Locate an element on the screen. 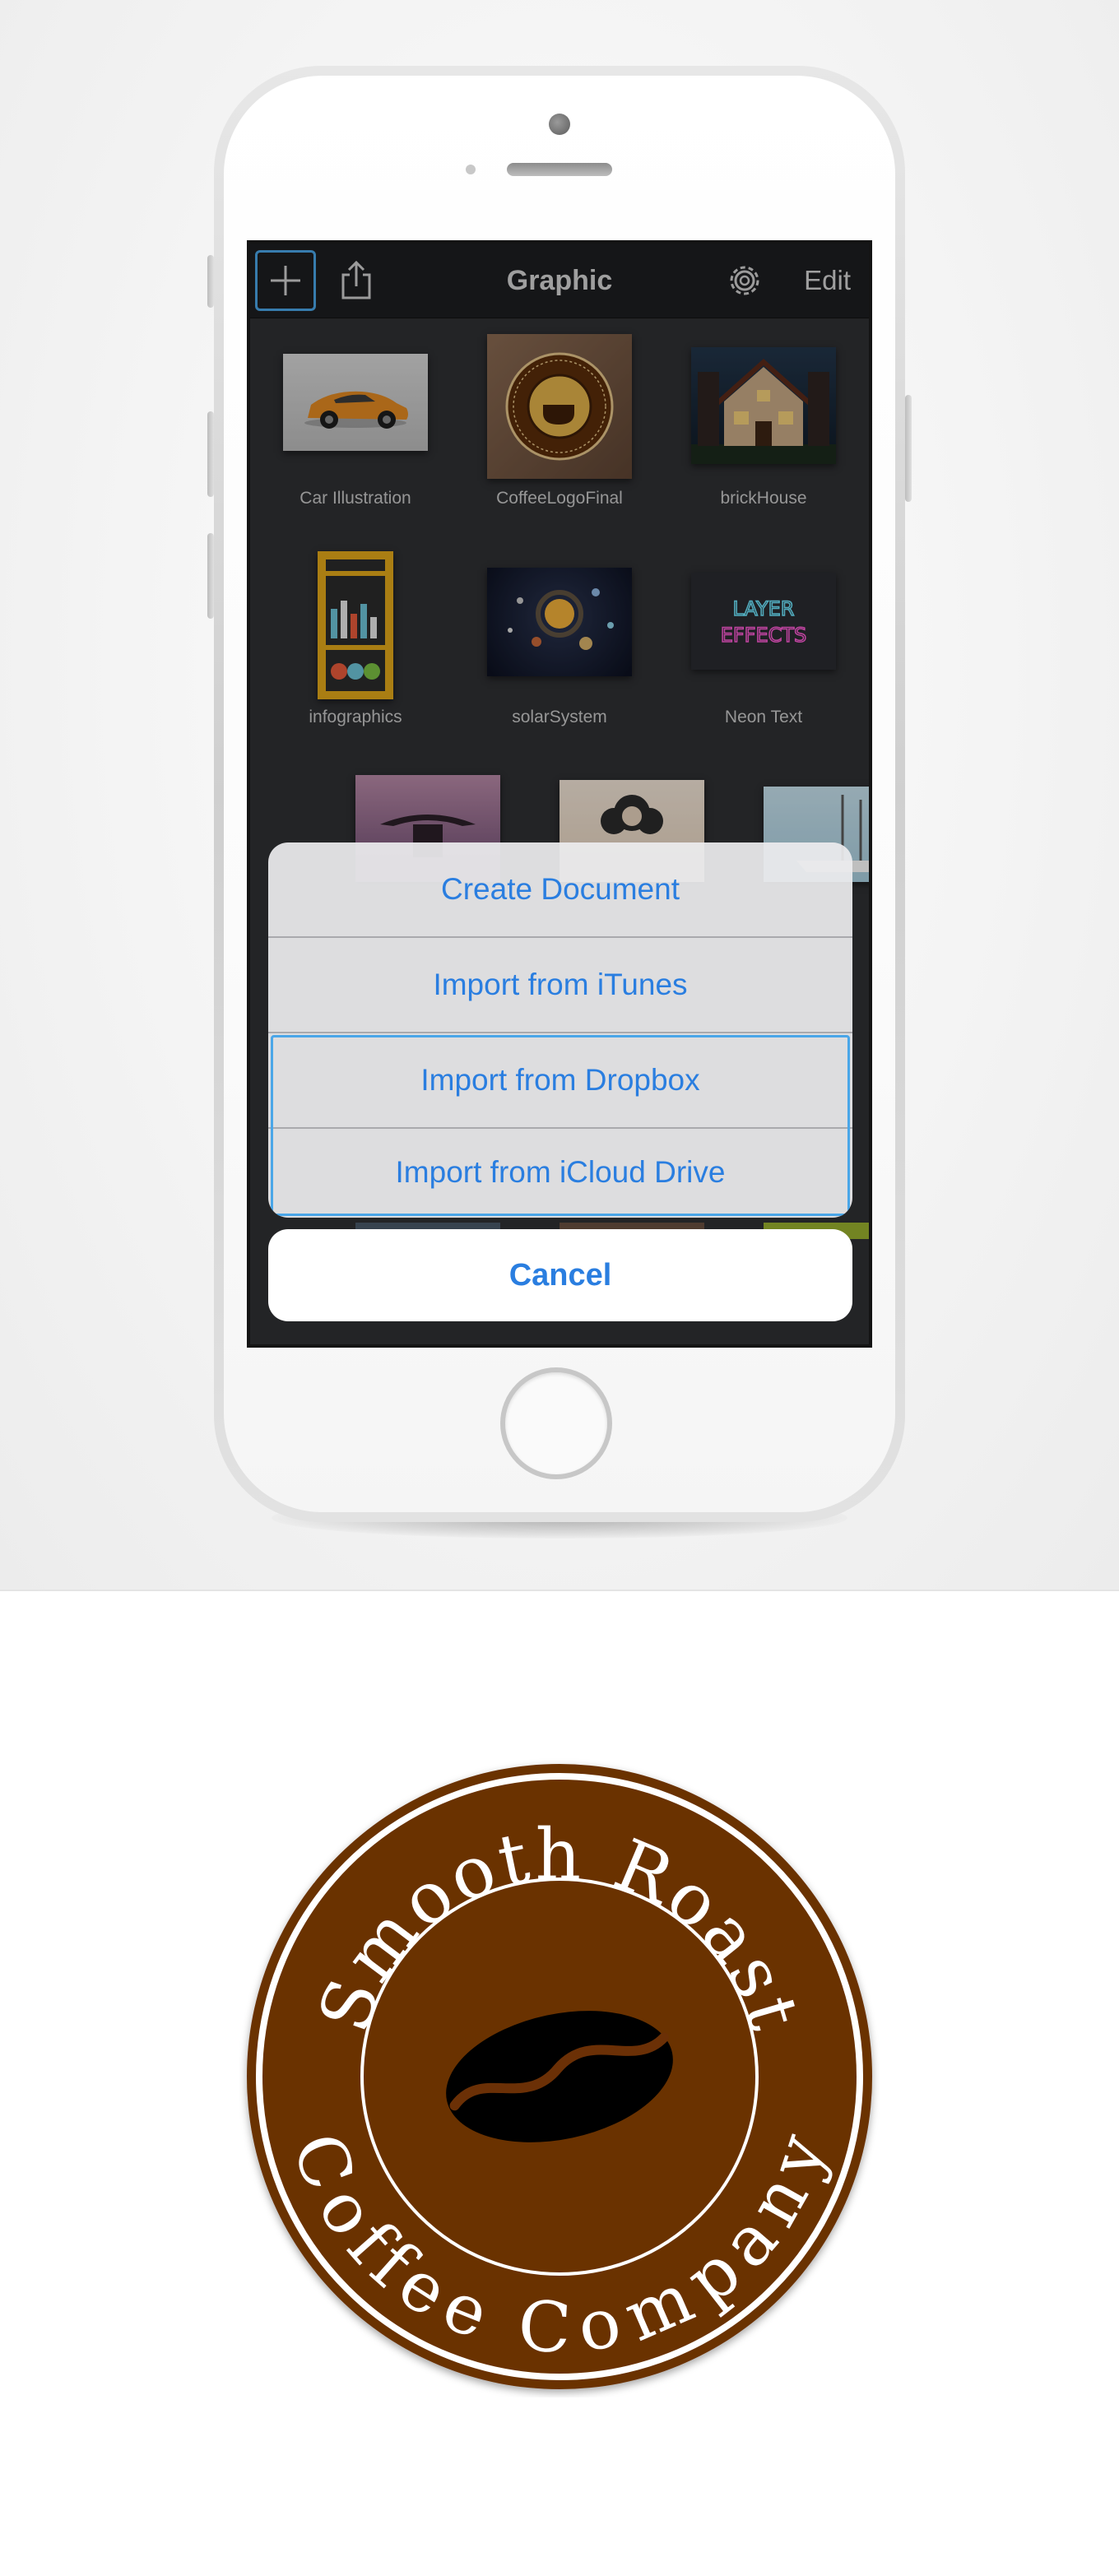  import-itunes-option: Import from iTunes is located at coordinates (560, 985).